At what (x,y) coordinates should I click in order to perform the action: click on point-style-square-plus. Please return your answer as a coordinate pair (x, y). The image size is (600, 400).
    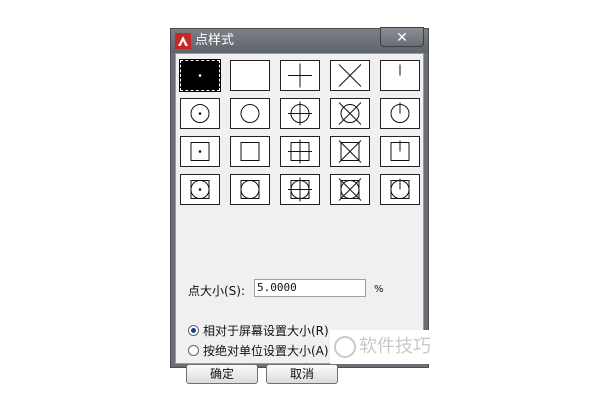
    Looking at the image, I should click on (300, 151).